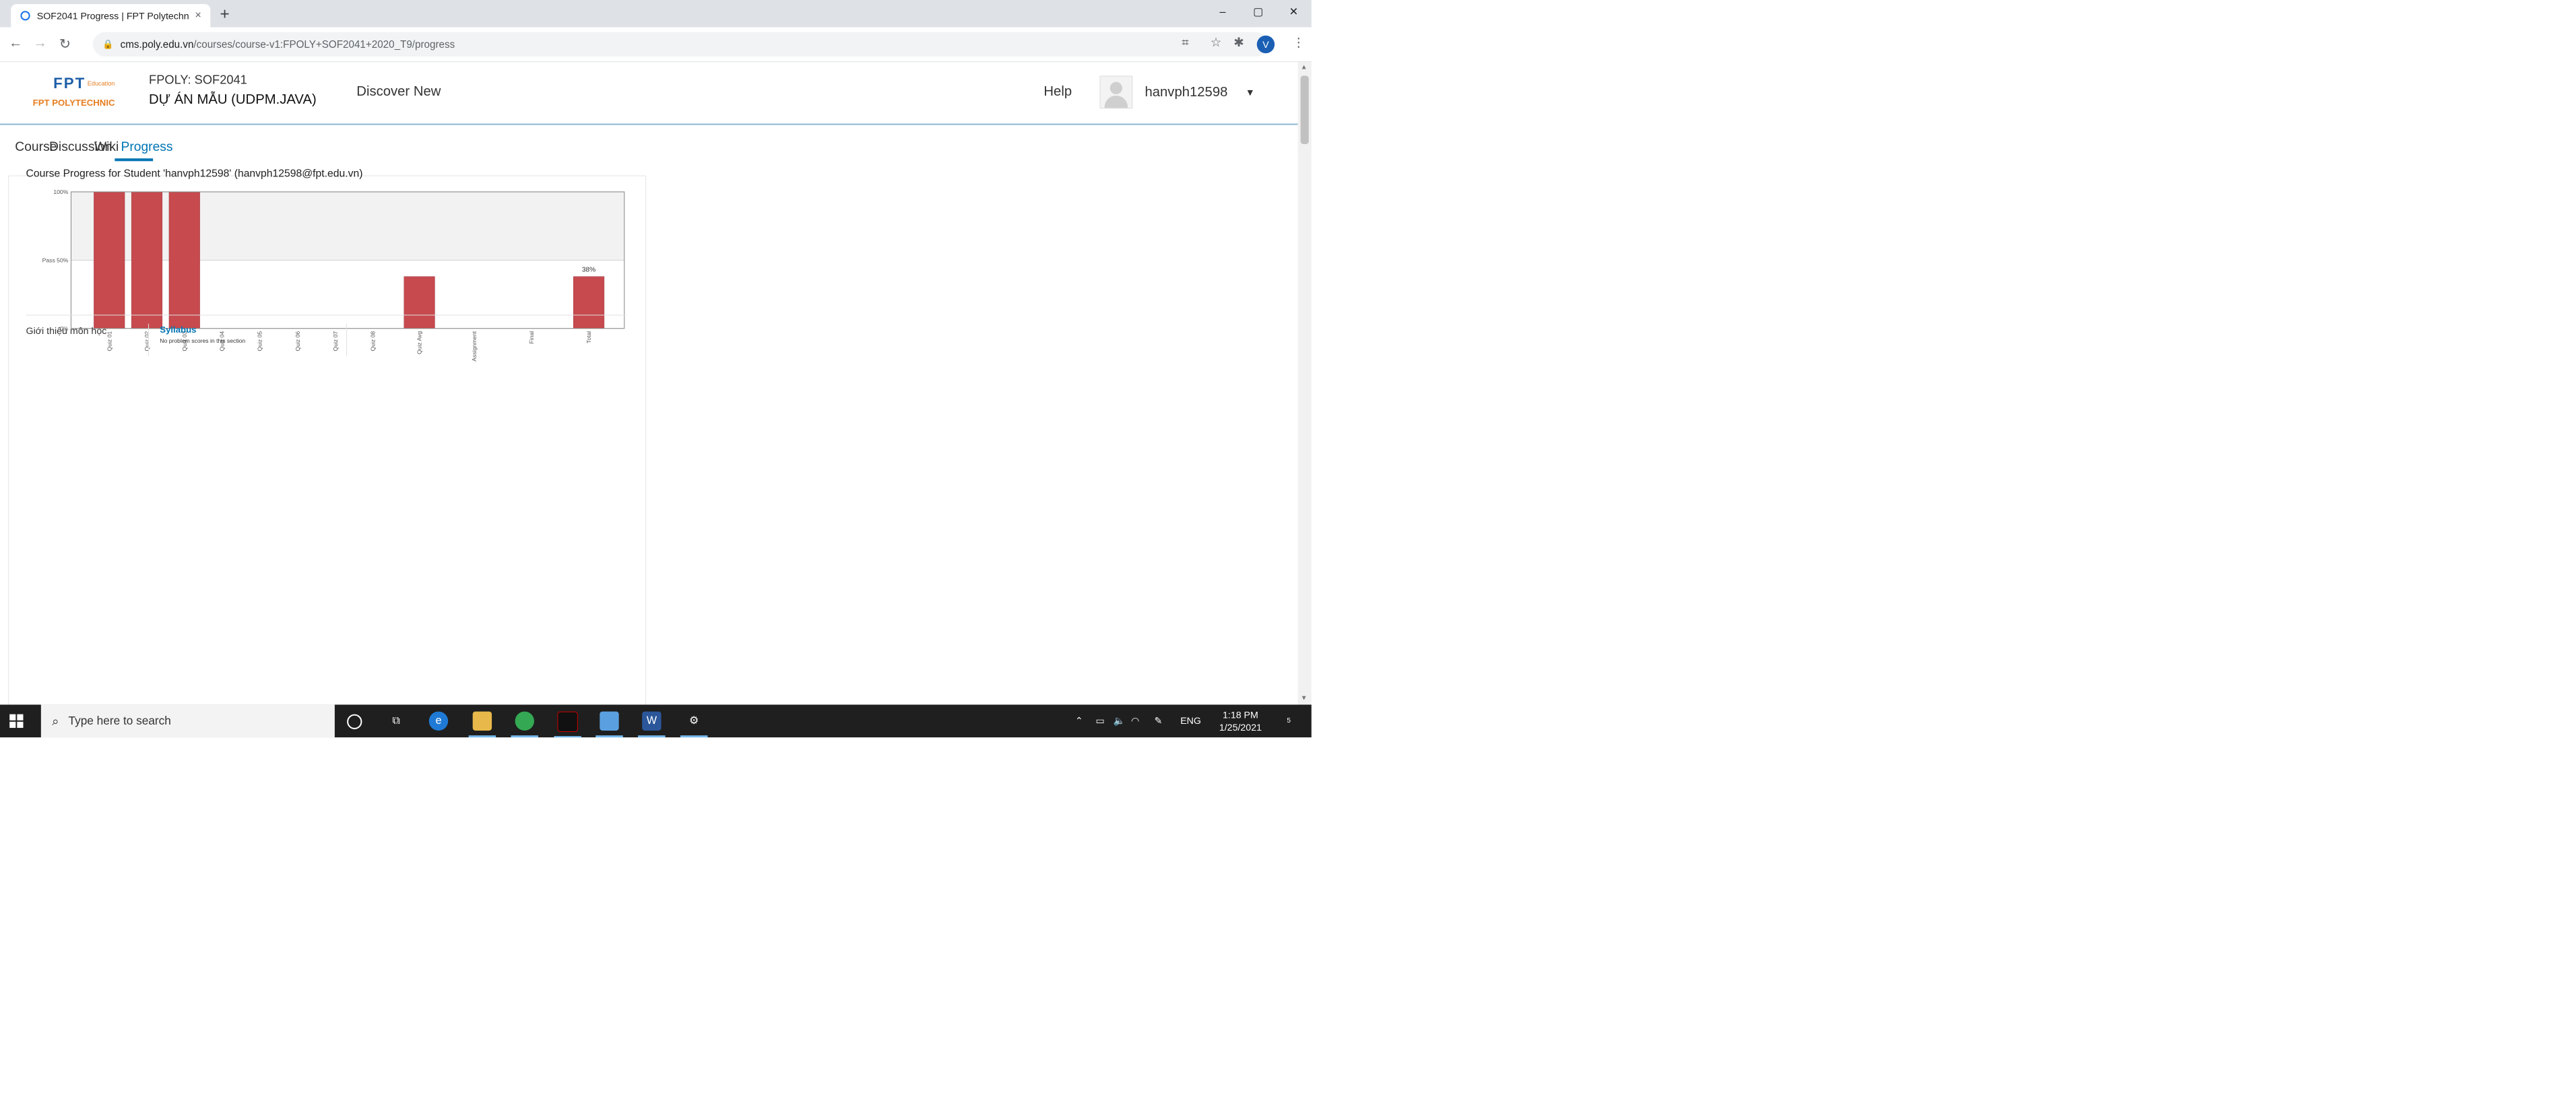  I want to click on wifi-icon: ◠, so click(1135, 721).